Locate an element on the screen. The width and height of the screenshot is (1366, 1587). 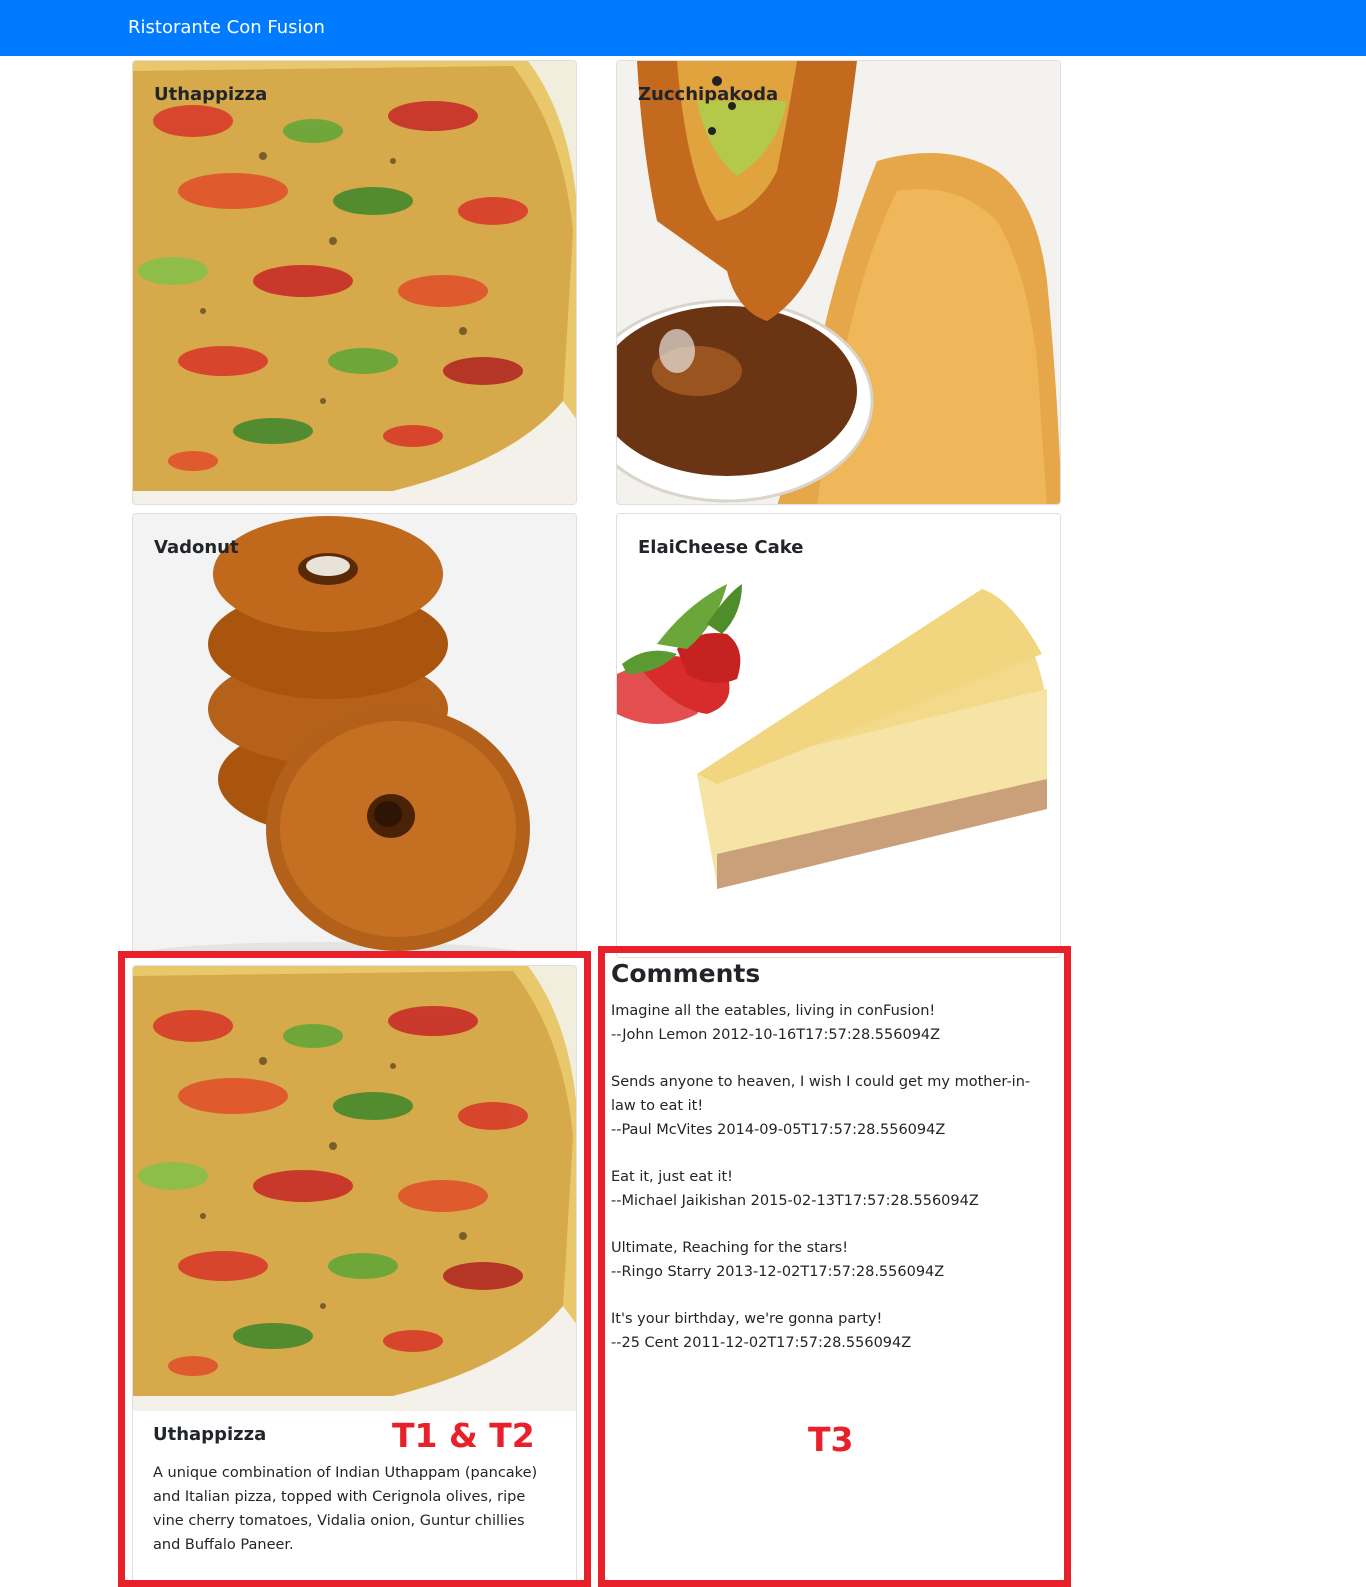
uthappizza-image is located at coordinates (354, 282).